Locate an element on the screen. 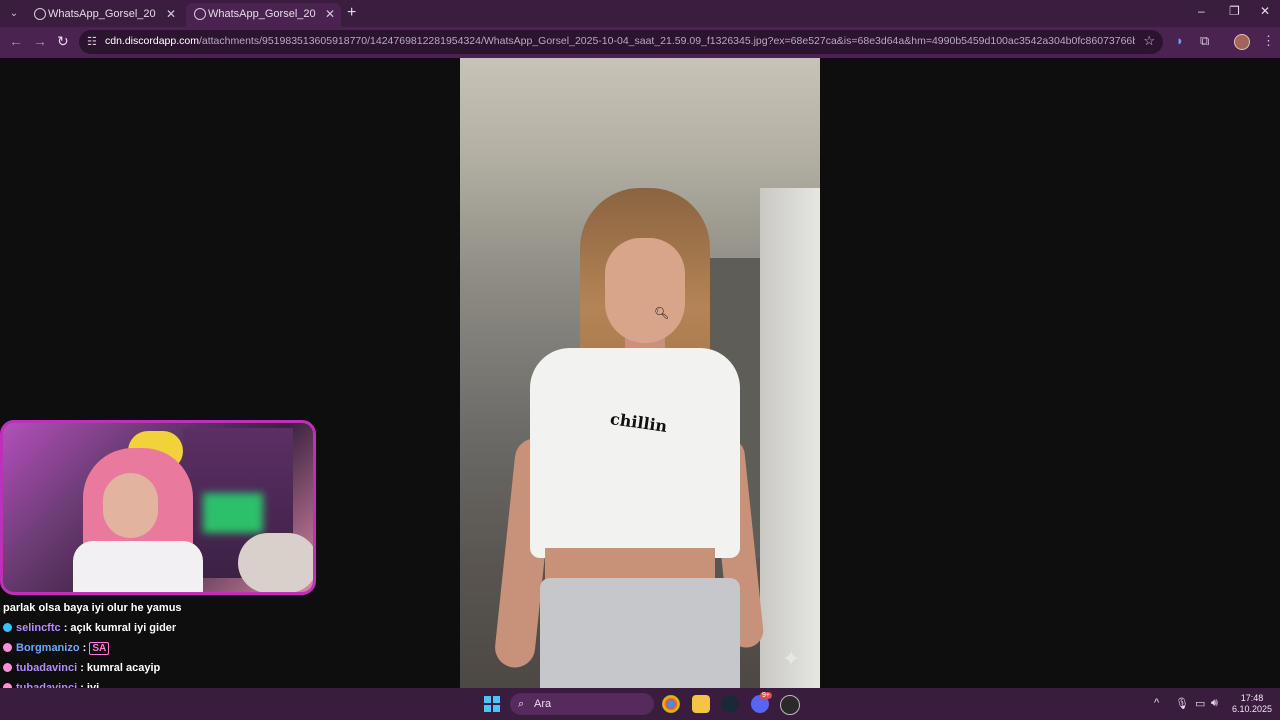 The width and height of the screenshot is (1280, 720). minimize-button: – is located at coordinates (1201, 11).